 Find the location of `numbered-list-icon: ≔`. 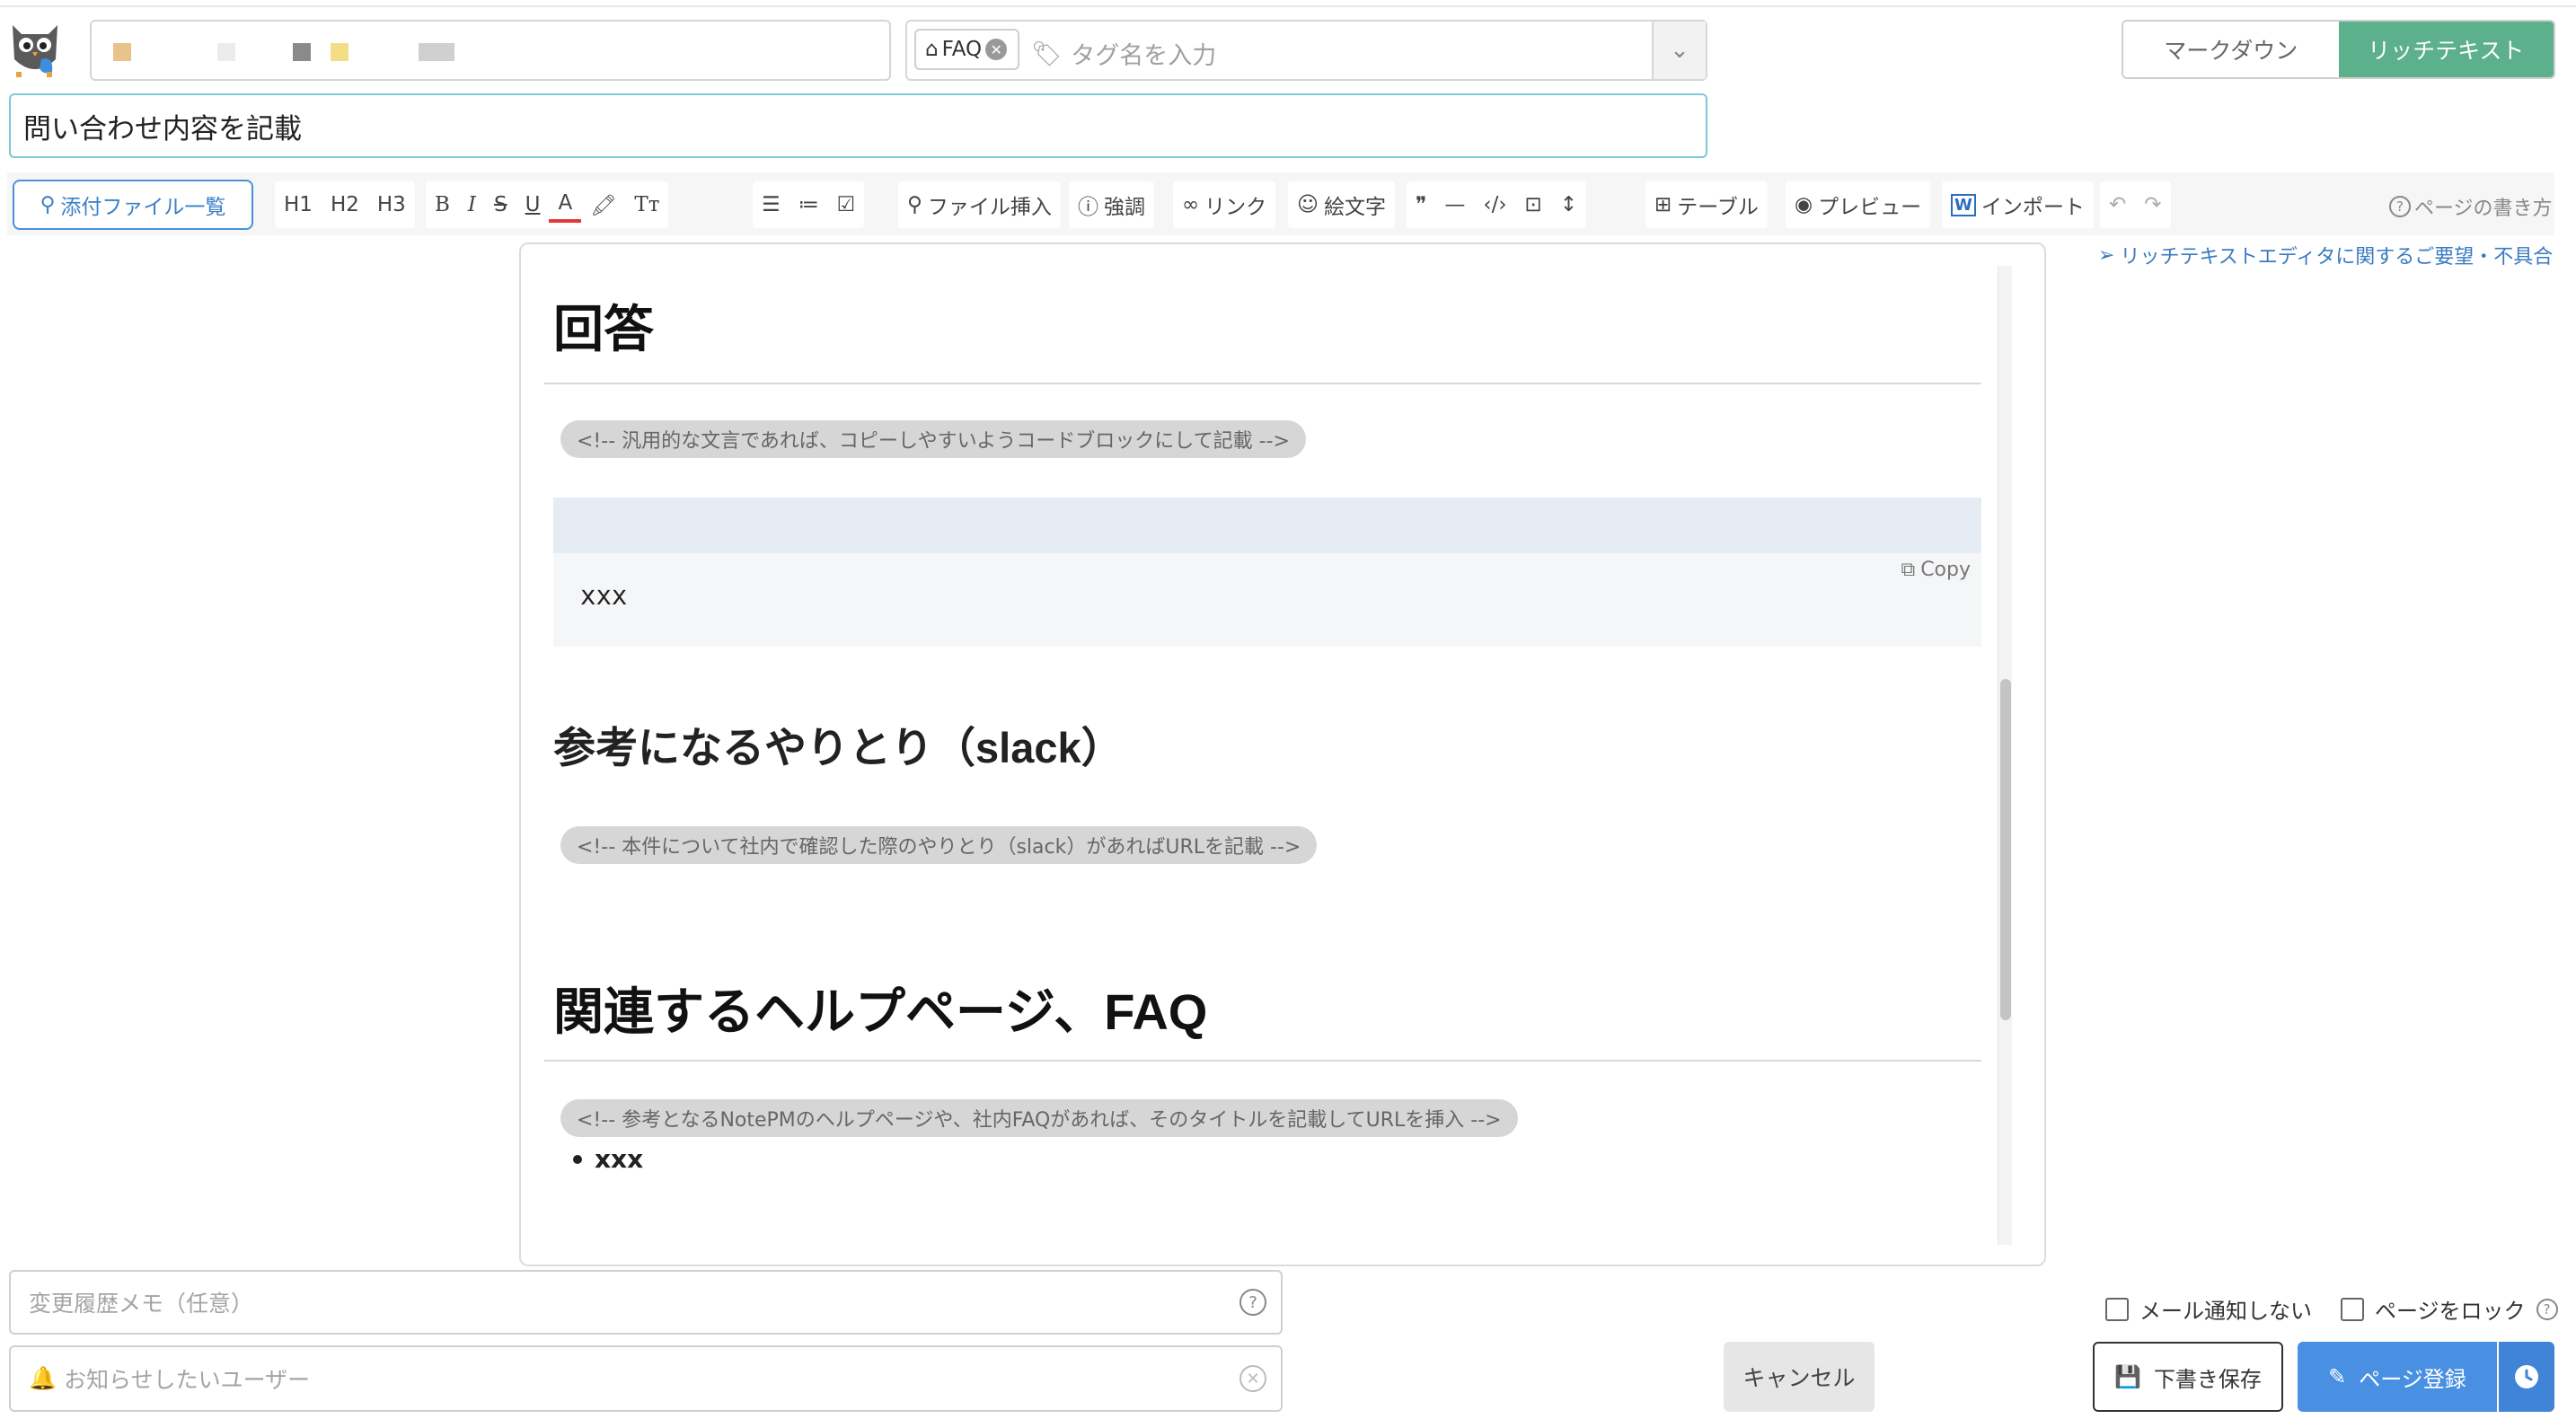

numbered-list-icon: ≔ is located at coordinates (809, 205).